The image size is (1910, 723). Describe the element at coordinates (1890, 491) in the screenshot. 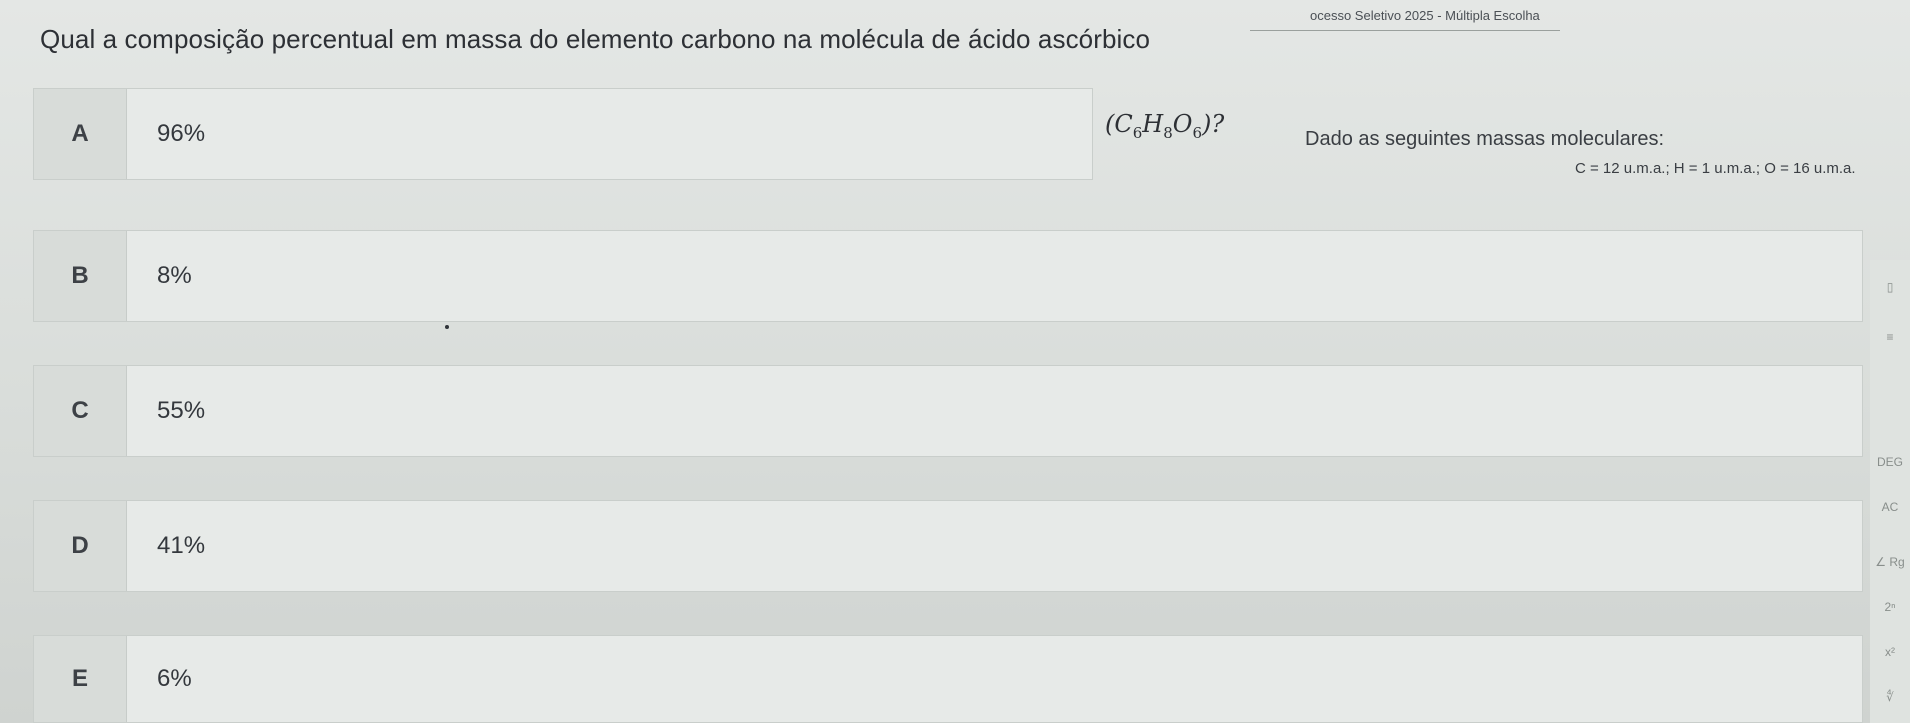

I see `calculator-side-panel: ▯ ≡ DEG AC ∠ Rg 2ⁿ x² ∜` at that location.